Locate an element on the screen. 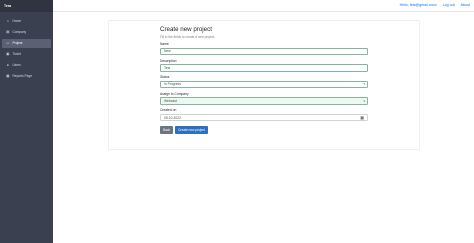 The image size is (474, 243). user-greeting-link: Hello, test@gmail.com! is located at coordinates (418, 5).